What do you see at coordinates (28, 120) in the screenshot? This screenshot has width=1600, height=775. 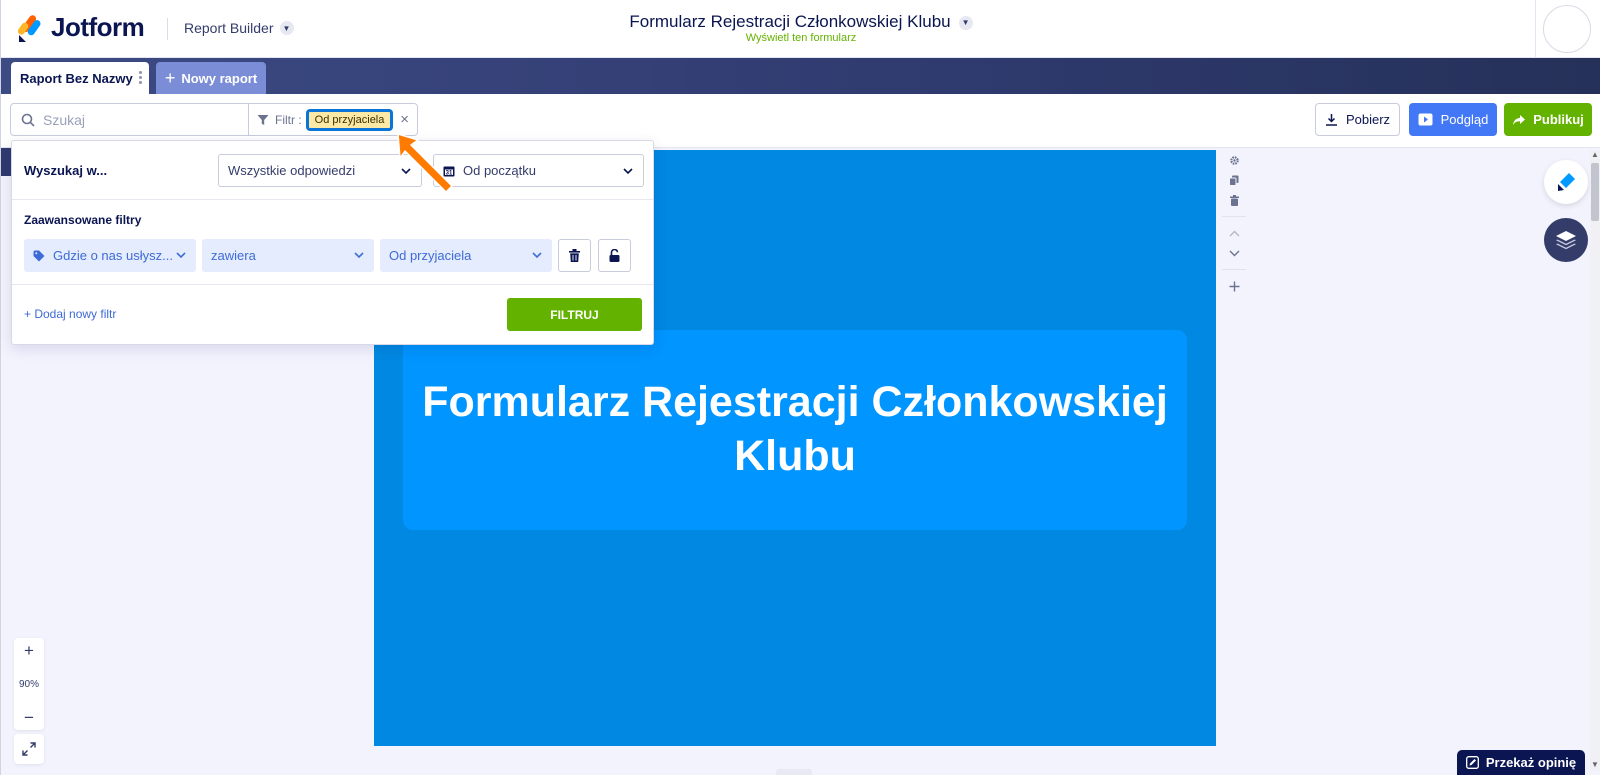 I see `search-icon` at bounding box center [28, 120].